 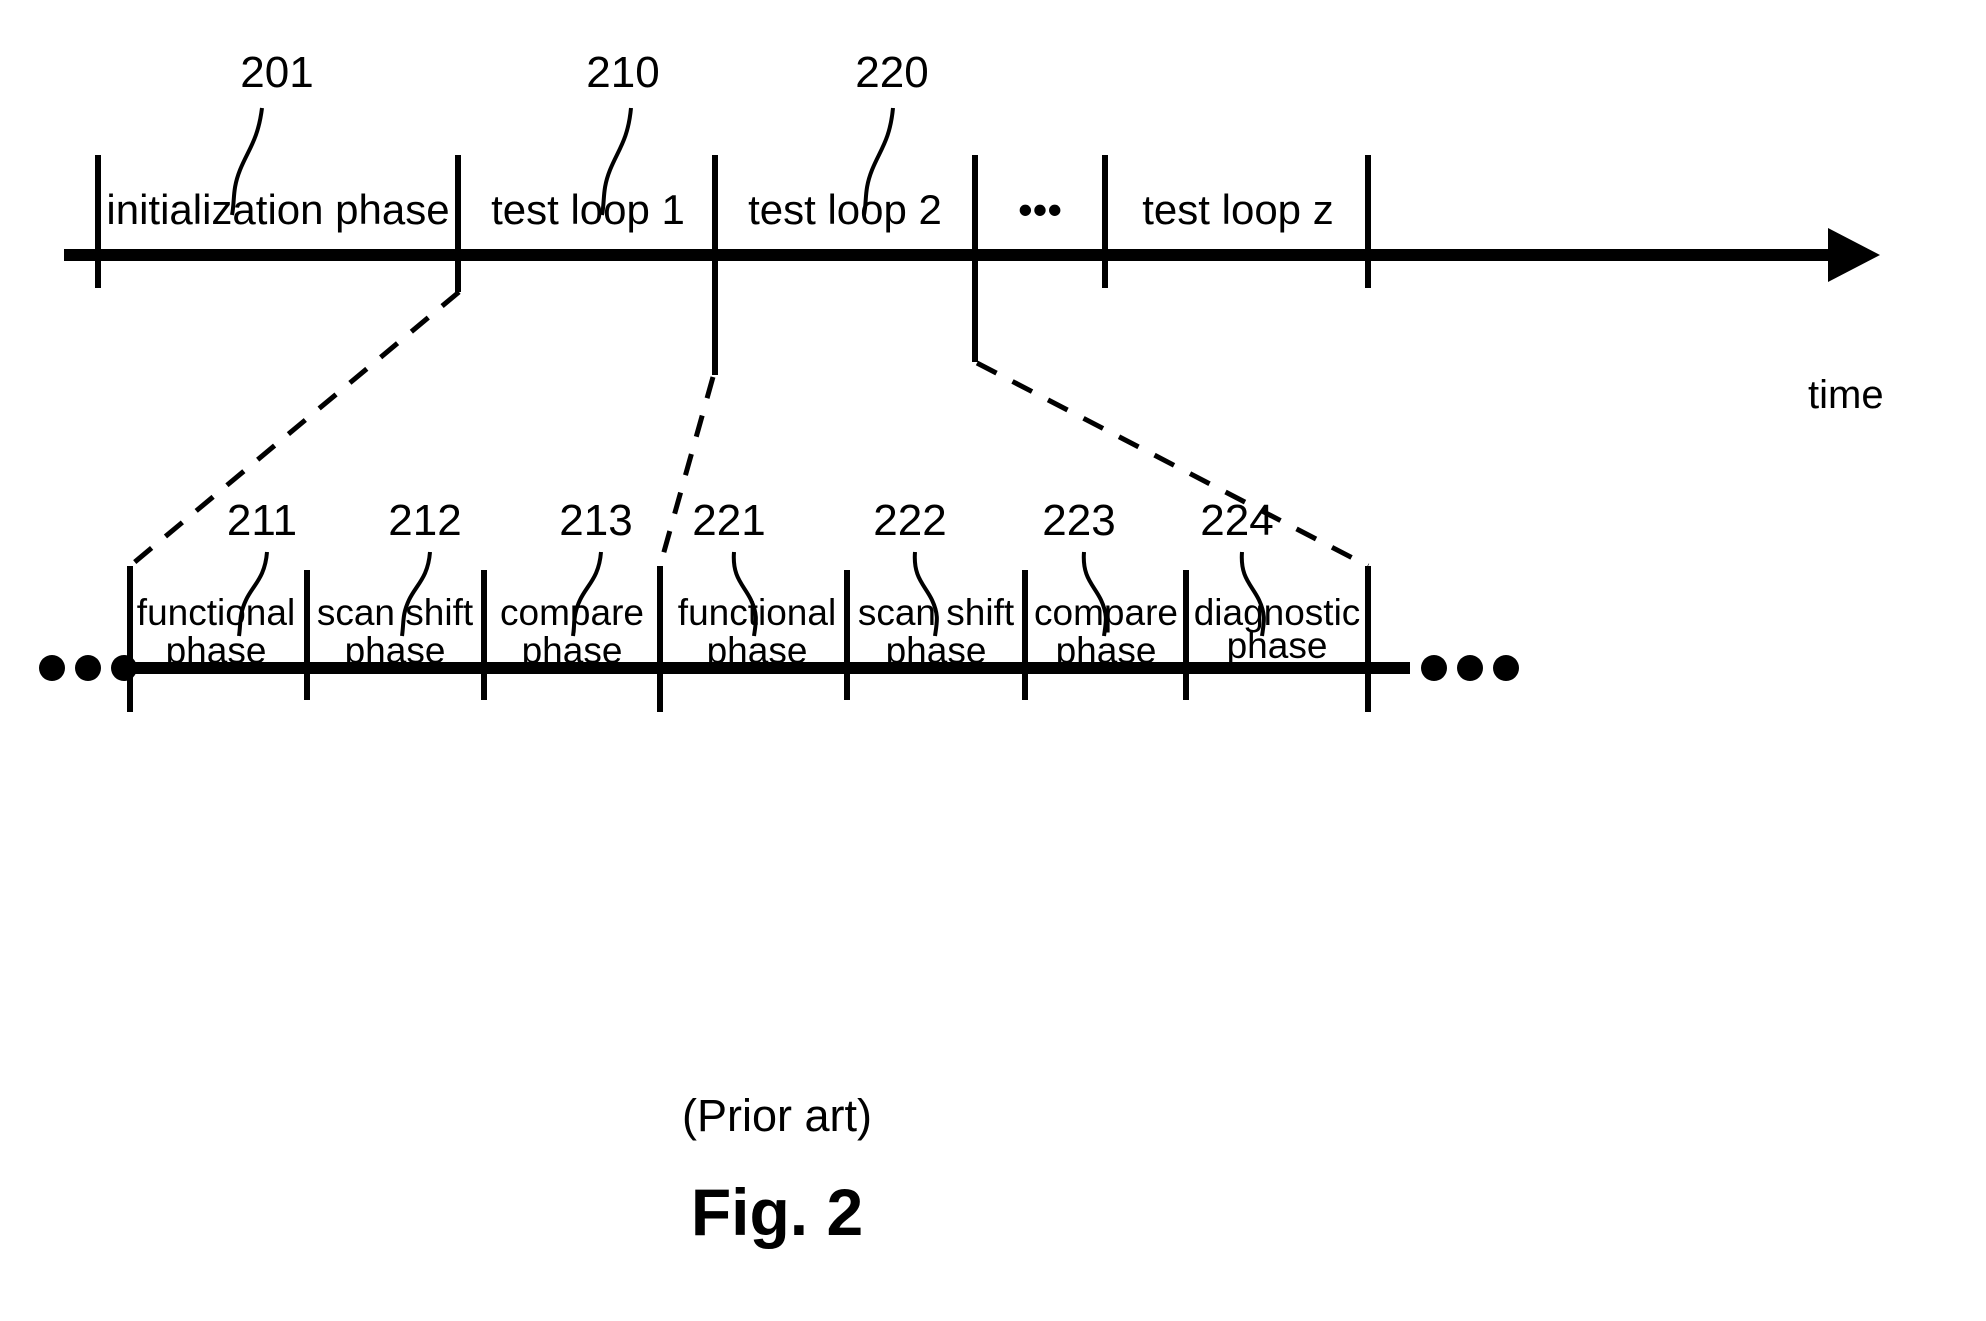 What do you see at coordinates (216, 650) in the screenshot?
I see `bottom-phase-label-211-line2: phase` at bounding box center [216, 650].